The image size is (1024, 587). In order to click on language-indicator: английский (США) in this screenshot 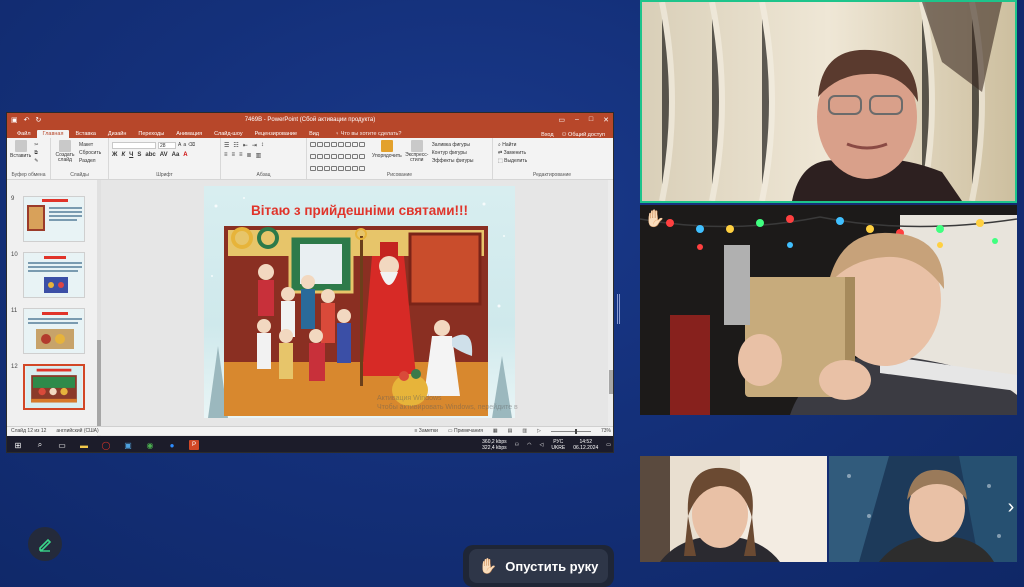, I will do `click(77, 431)`.